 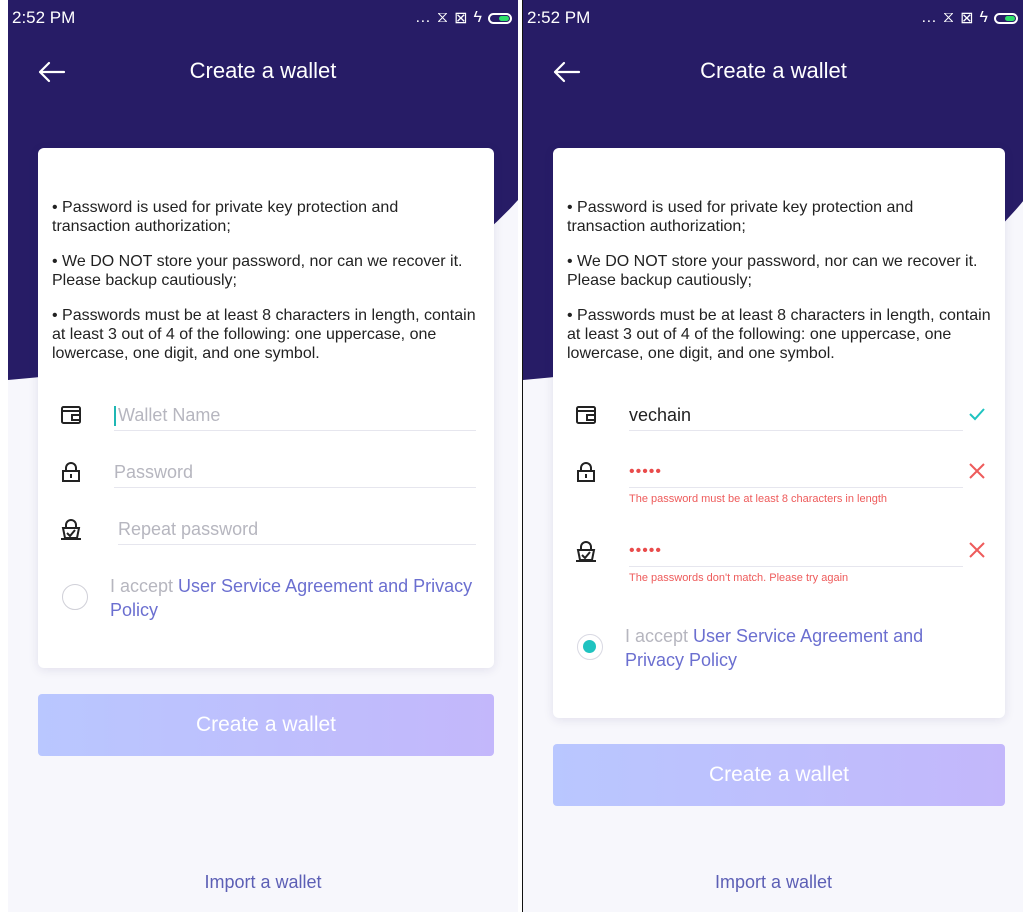 I want to click on password-input: •••••, so click(x=796, y=472).